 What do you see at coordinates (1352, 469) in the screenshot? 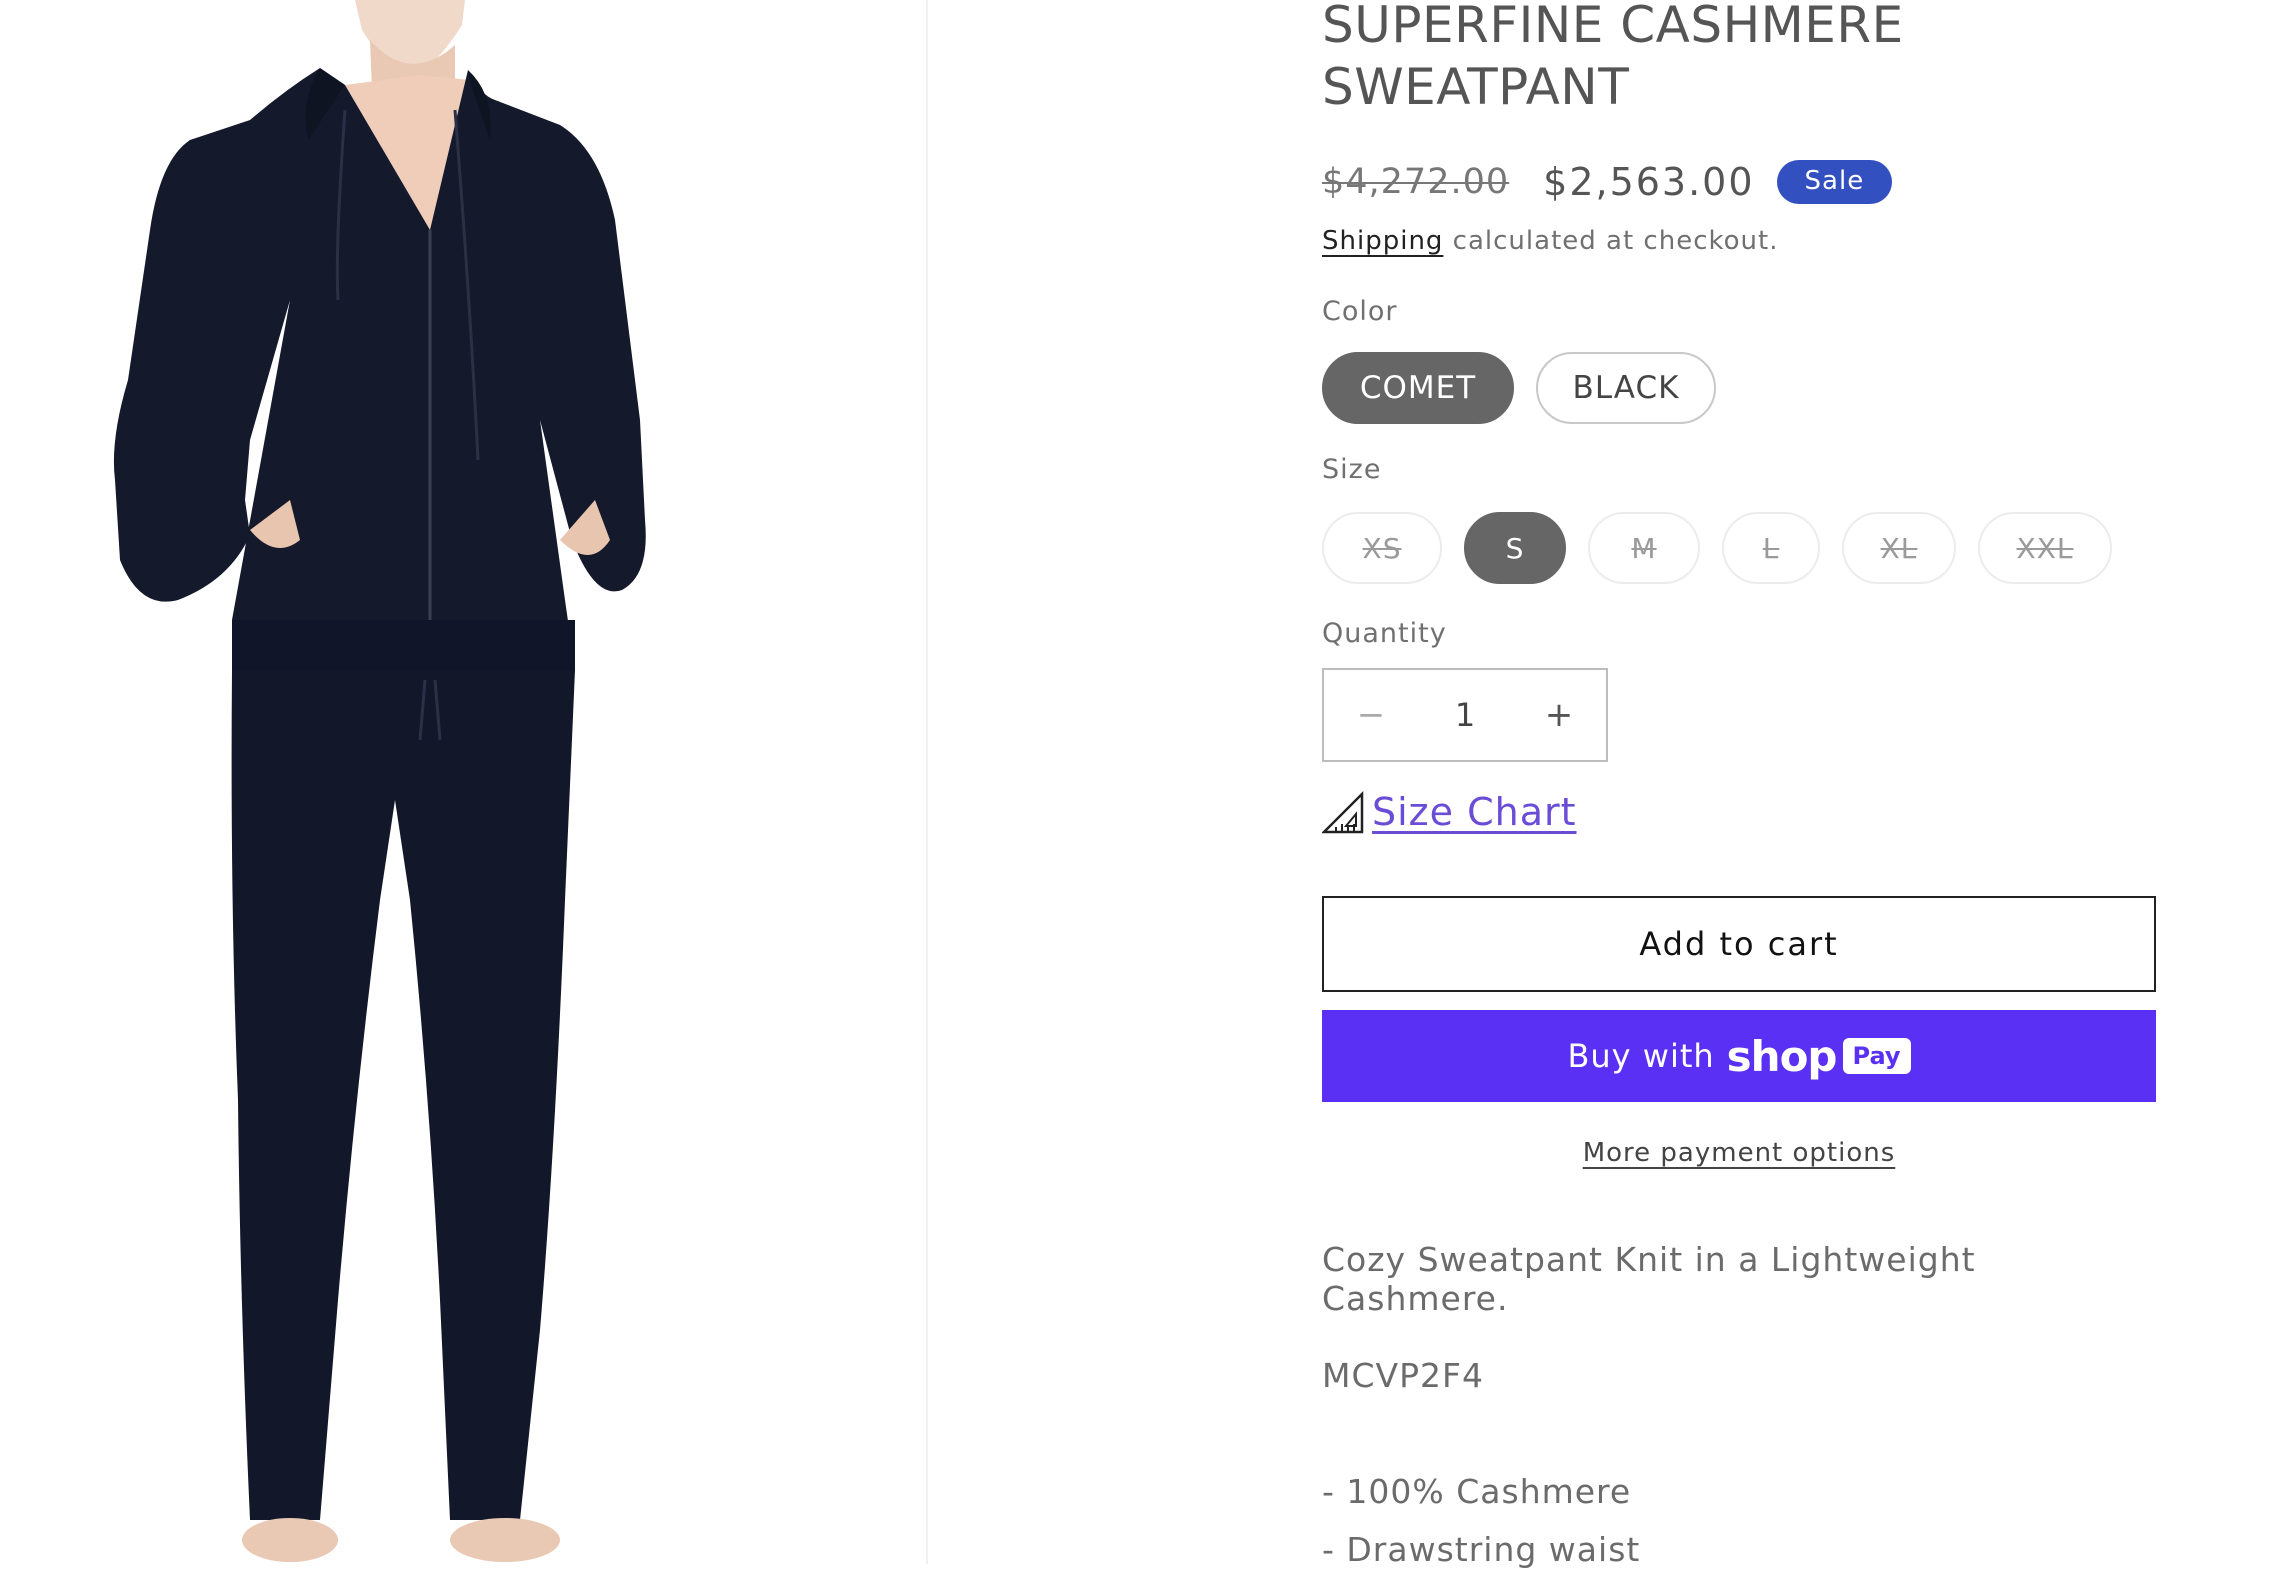
I see `size-label: Size` at bounding box center [1352, 469].